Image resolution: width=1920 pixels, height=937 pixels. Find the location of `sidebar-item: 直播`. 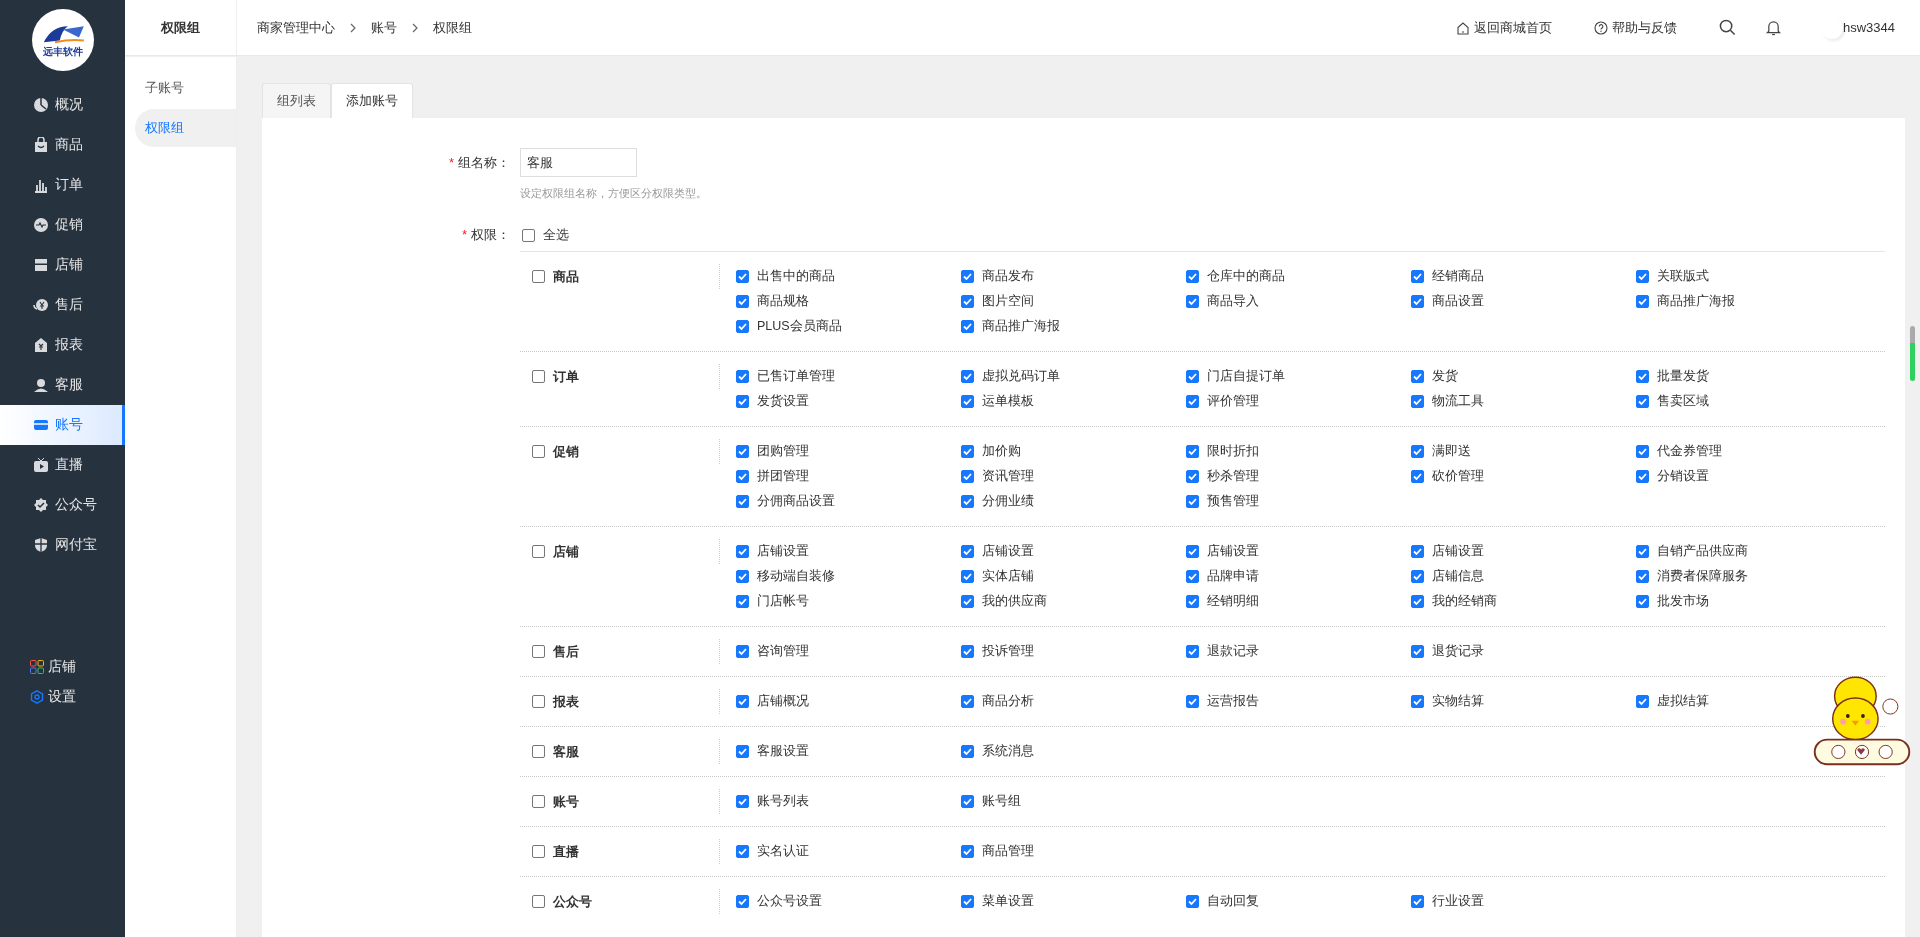

sidebar-item: 直播 is located at coordinates (62, 465).